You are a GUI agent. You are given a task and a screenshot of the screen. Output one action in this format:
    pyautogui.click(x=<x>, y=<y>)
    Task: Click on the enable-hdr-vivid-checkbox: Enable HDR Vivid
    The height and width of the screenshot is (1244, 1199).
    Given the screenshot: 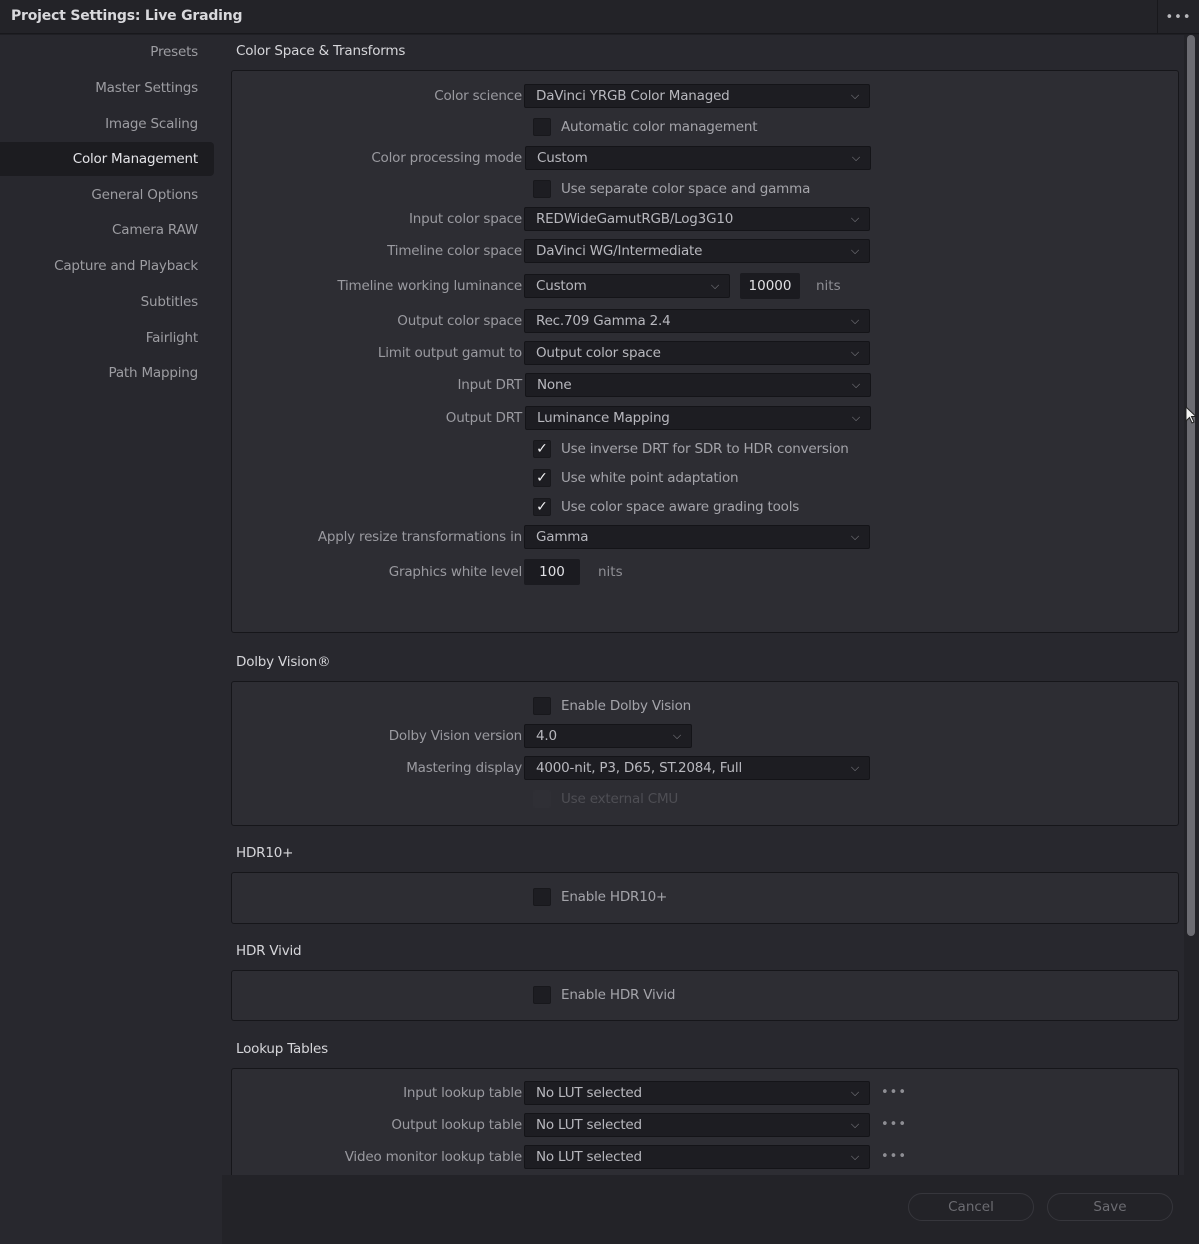 What is the action you would take?
    pyautogui.click(x=604, y=995)
    